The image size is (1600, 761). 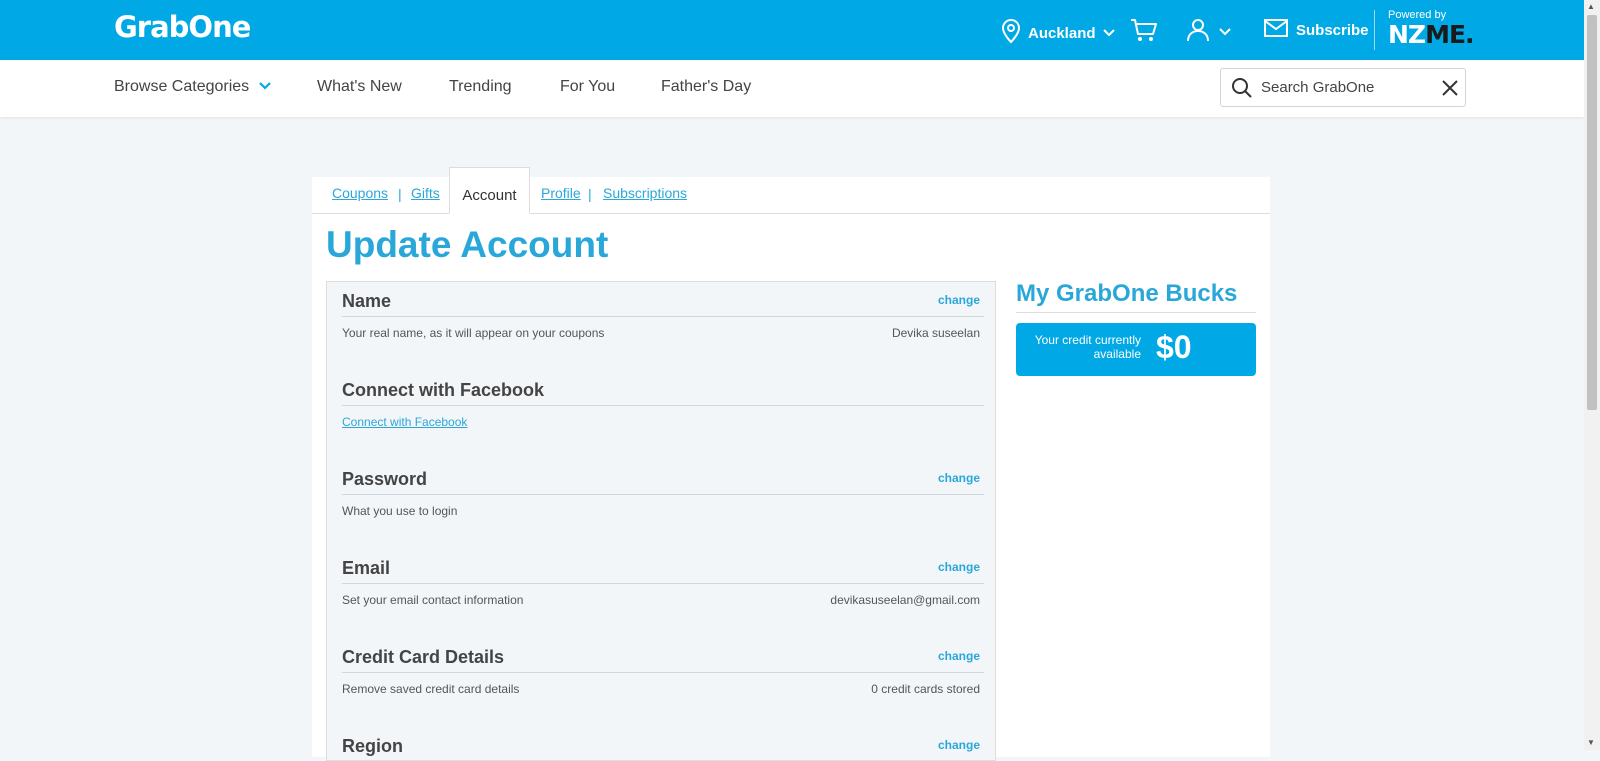 What do you see at coordinates (561, 193) in the screenshot?
I see `tab-profile: Profile` at bounding box center [561, 193].